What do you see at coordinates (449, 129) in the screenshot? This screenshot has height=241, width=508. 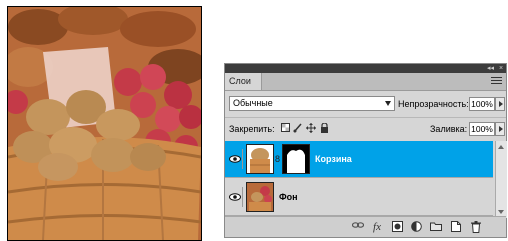 I see `fill-label: Заливка:` at bounding box center [449, 129].